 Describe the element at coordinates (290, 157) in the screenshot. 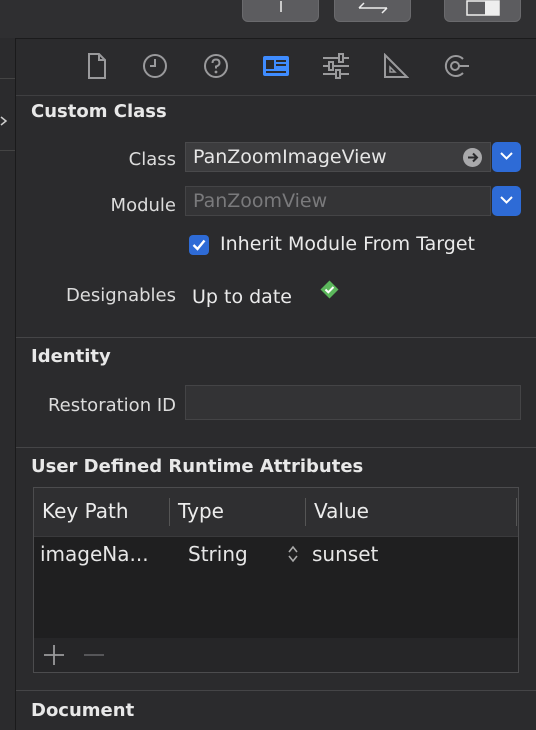

I see `class-value: PanZoomImageView` at that location.